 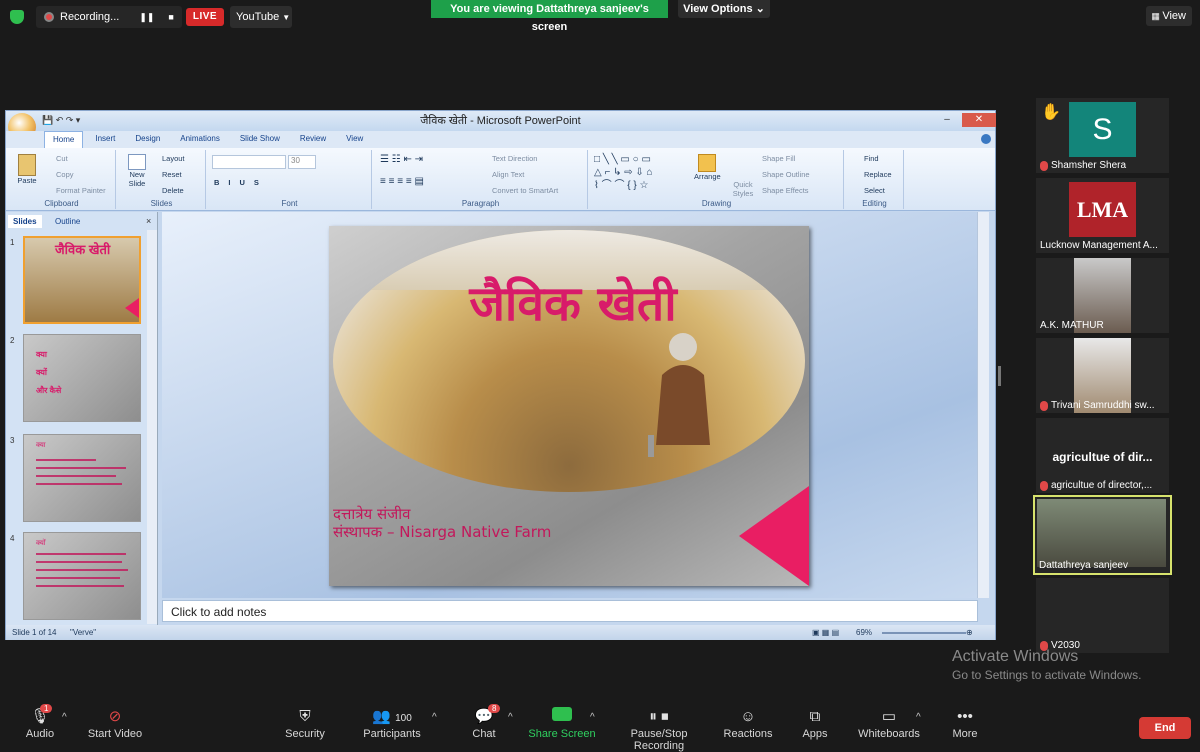 What do you see at coordinates (170, 17) in the screenshot?
I see `stop-icon: ■` at bounding box center [170, 17].